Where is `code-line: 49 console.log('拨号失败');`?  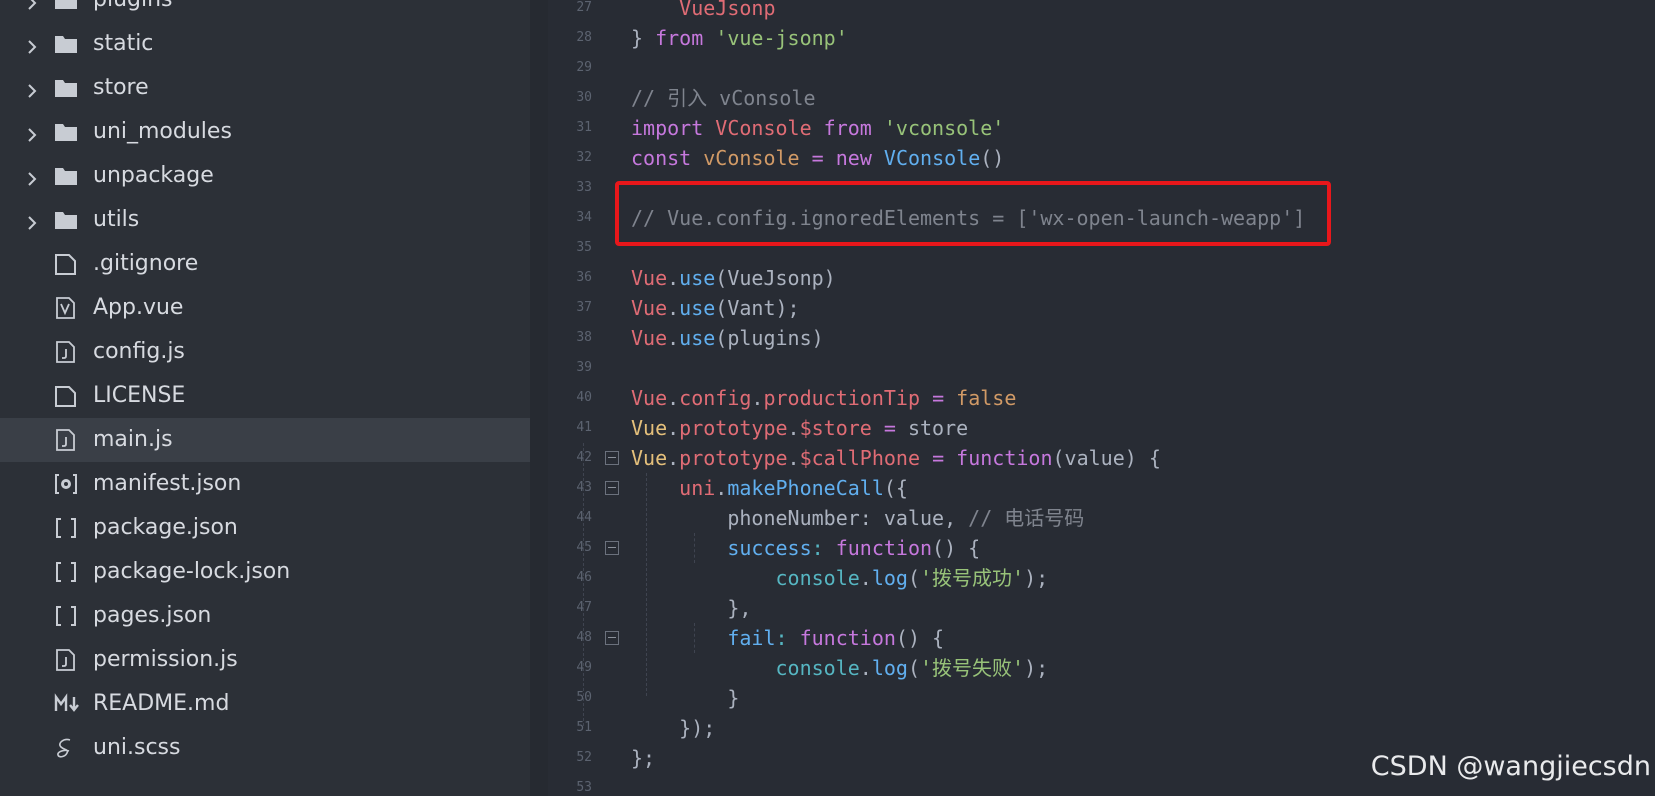 code-line: 49 console.log('拨号失败'); is located at coordinates (1101, 668).